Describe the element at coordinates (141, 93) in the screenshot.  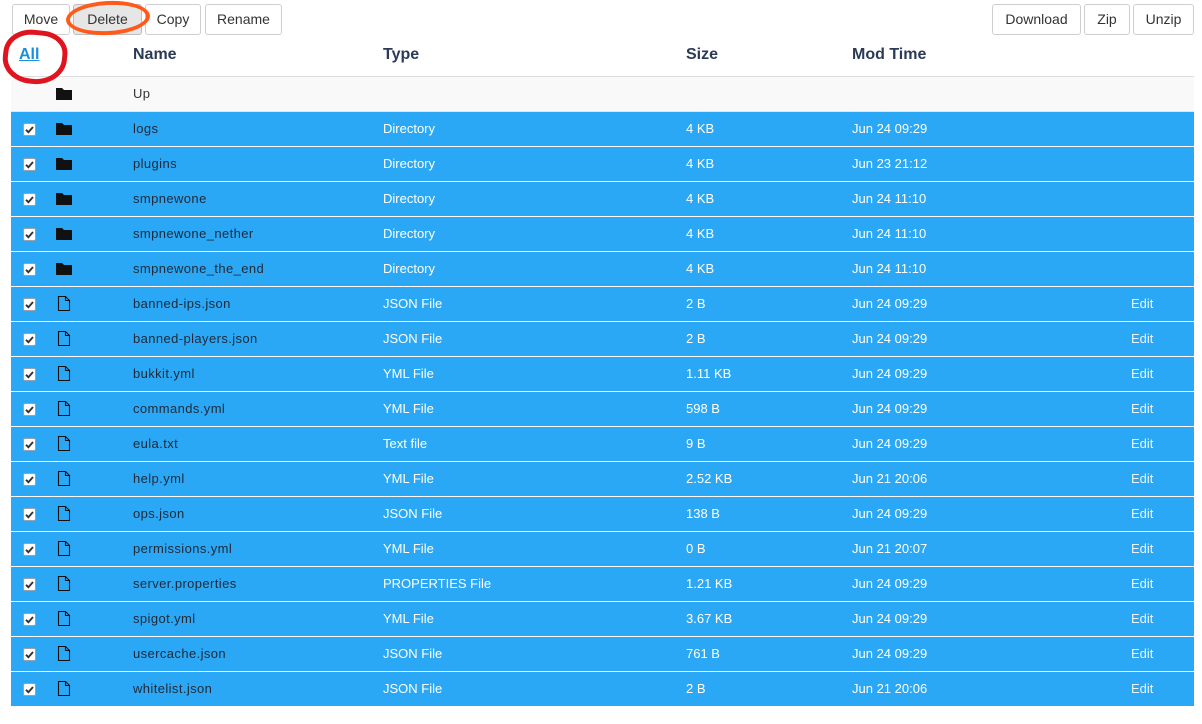
I see `up-link: Up` at that location.